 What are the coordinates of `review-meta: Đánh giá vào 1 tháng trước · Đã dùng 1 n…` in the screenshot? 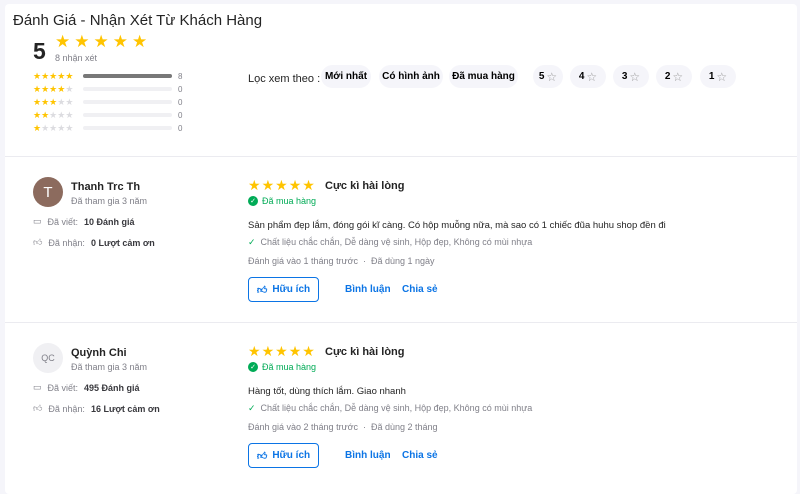 It's located at (341, 261).